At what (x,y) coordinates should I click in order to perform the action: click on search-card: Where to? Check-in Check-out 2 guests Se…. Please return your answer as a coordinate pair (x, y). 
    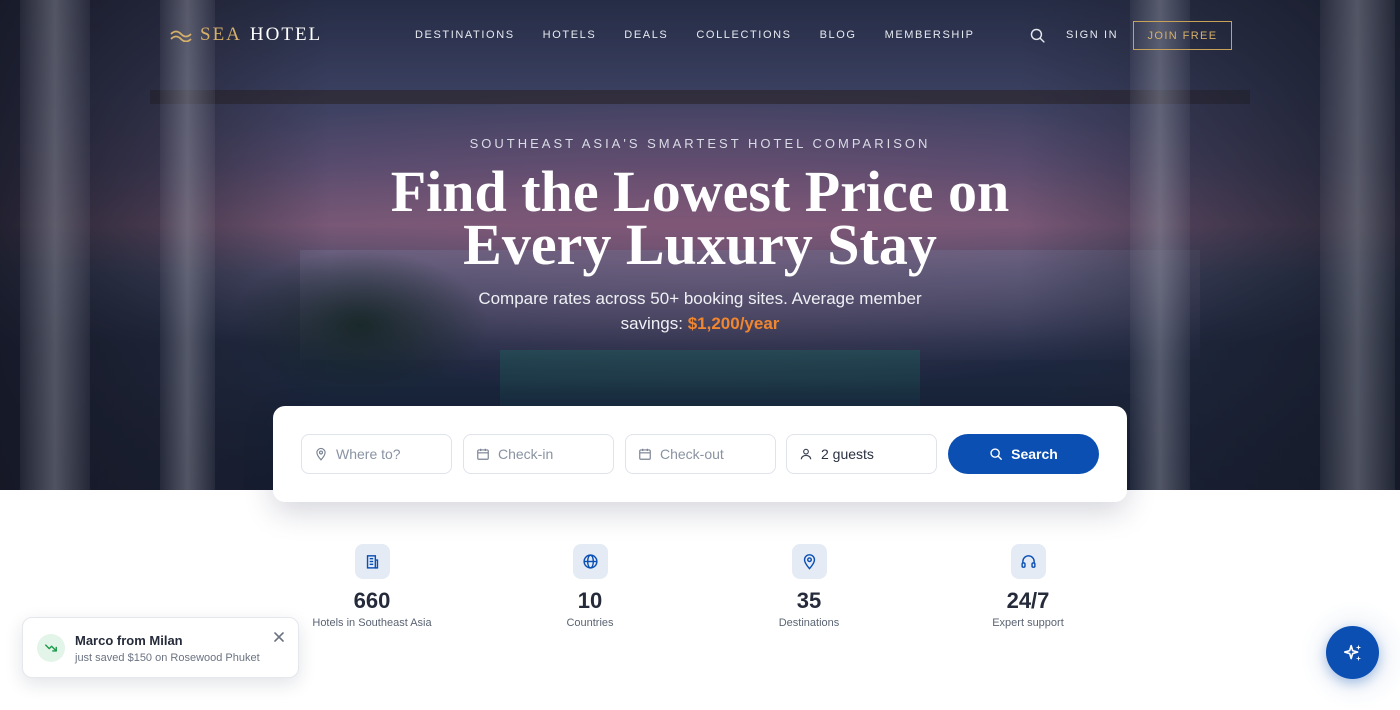
    Looking at the image, I should click on (700, 454).